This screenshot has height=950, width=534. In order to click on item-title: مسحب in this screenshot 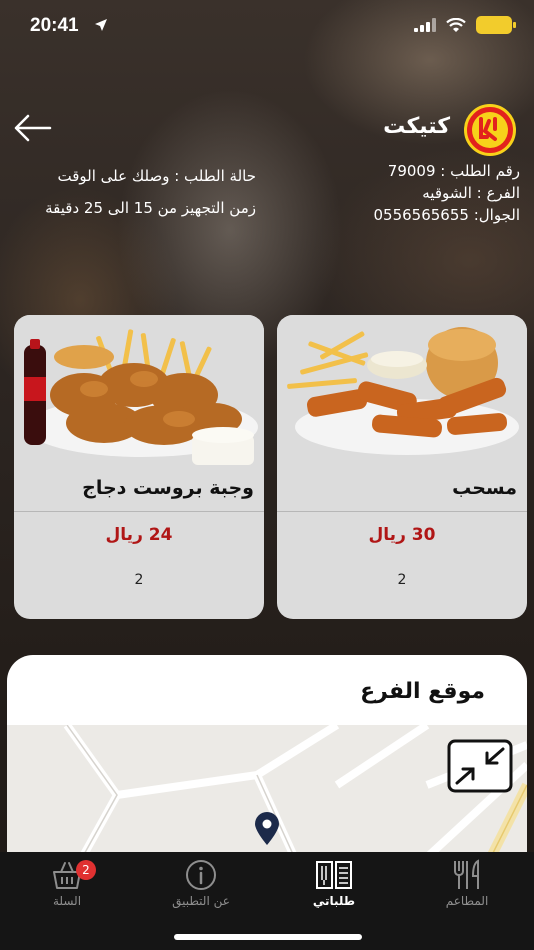, I will do `click(484, 488)`.